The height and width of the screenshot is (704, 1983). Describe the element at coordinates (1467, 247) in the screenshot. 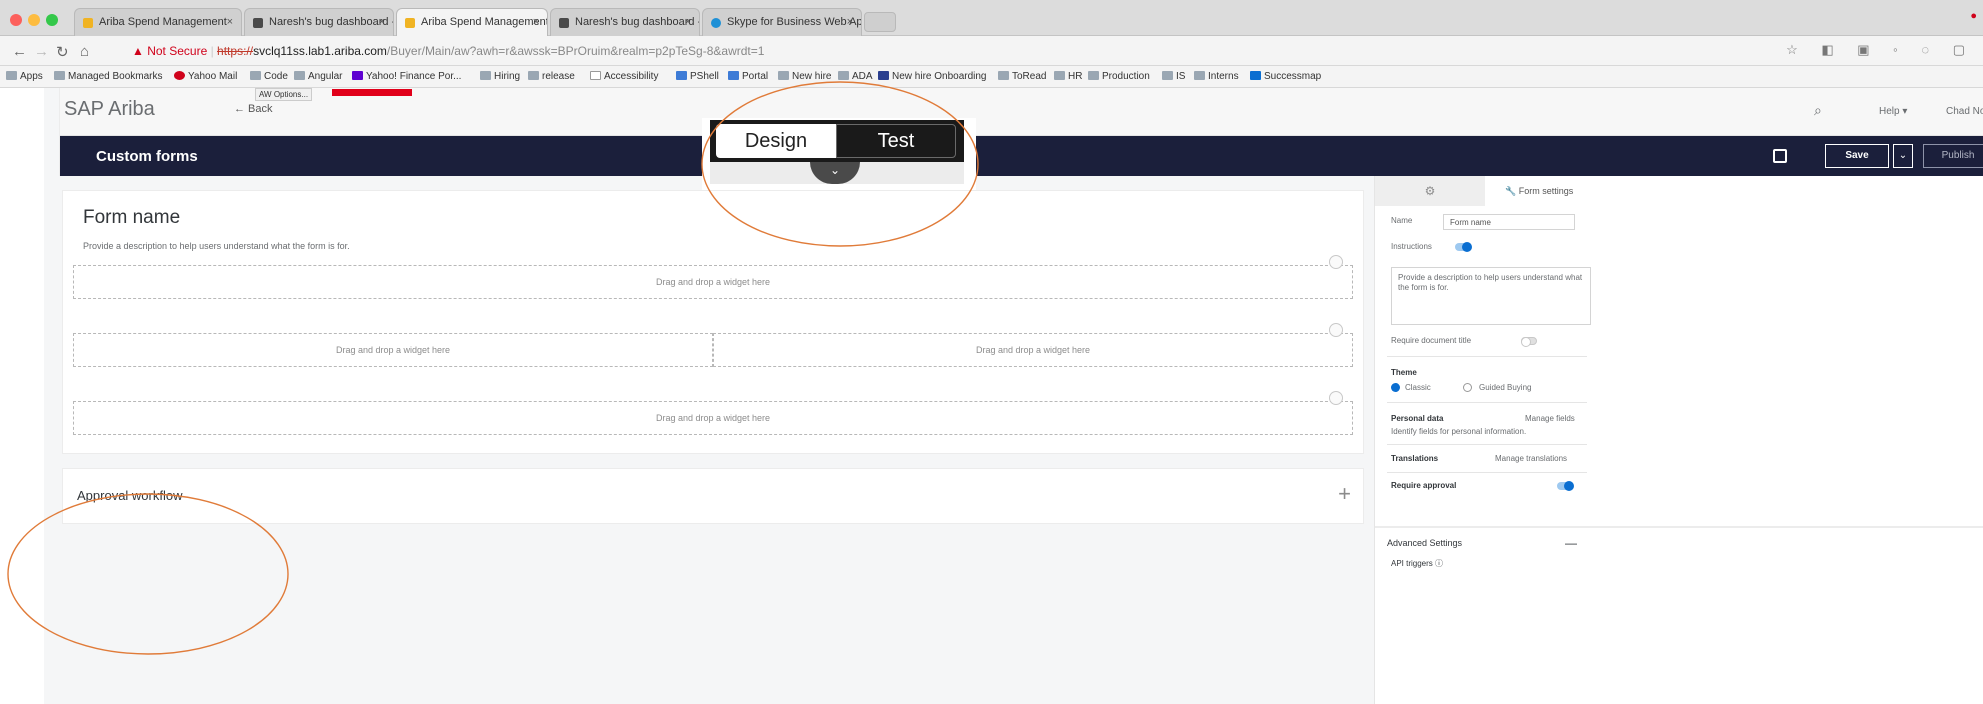

I see `toggle-knob` at that location.